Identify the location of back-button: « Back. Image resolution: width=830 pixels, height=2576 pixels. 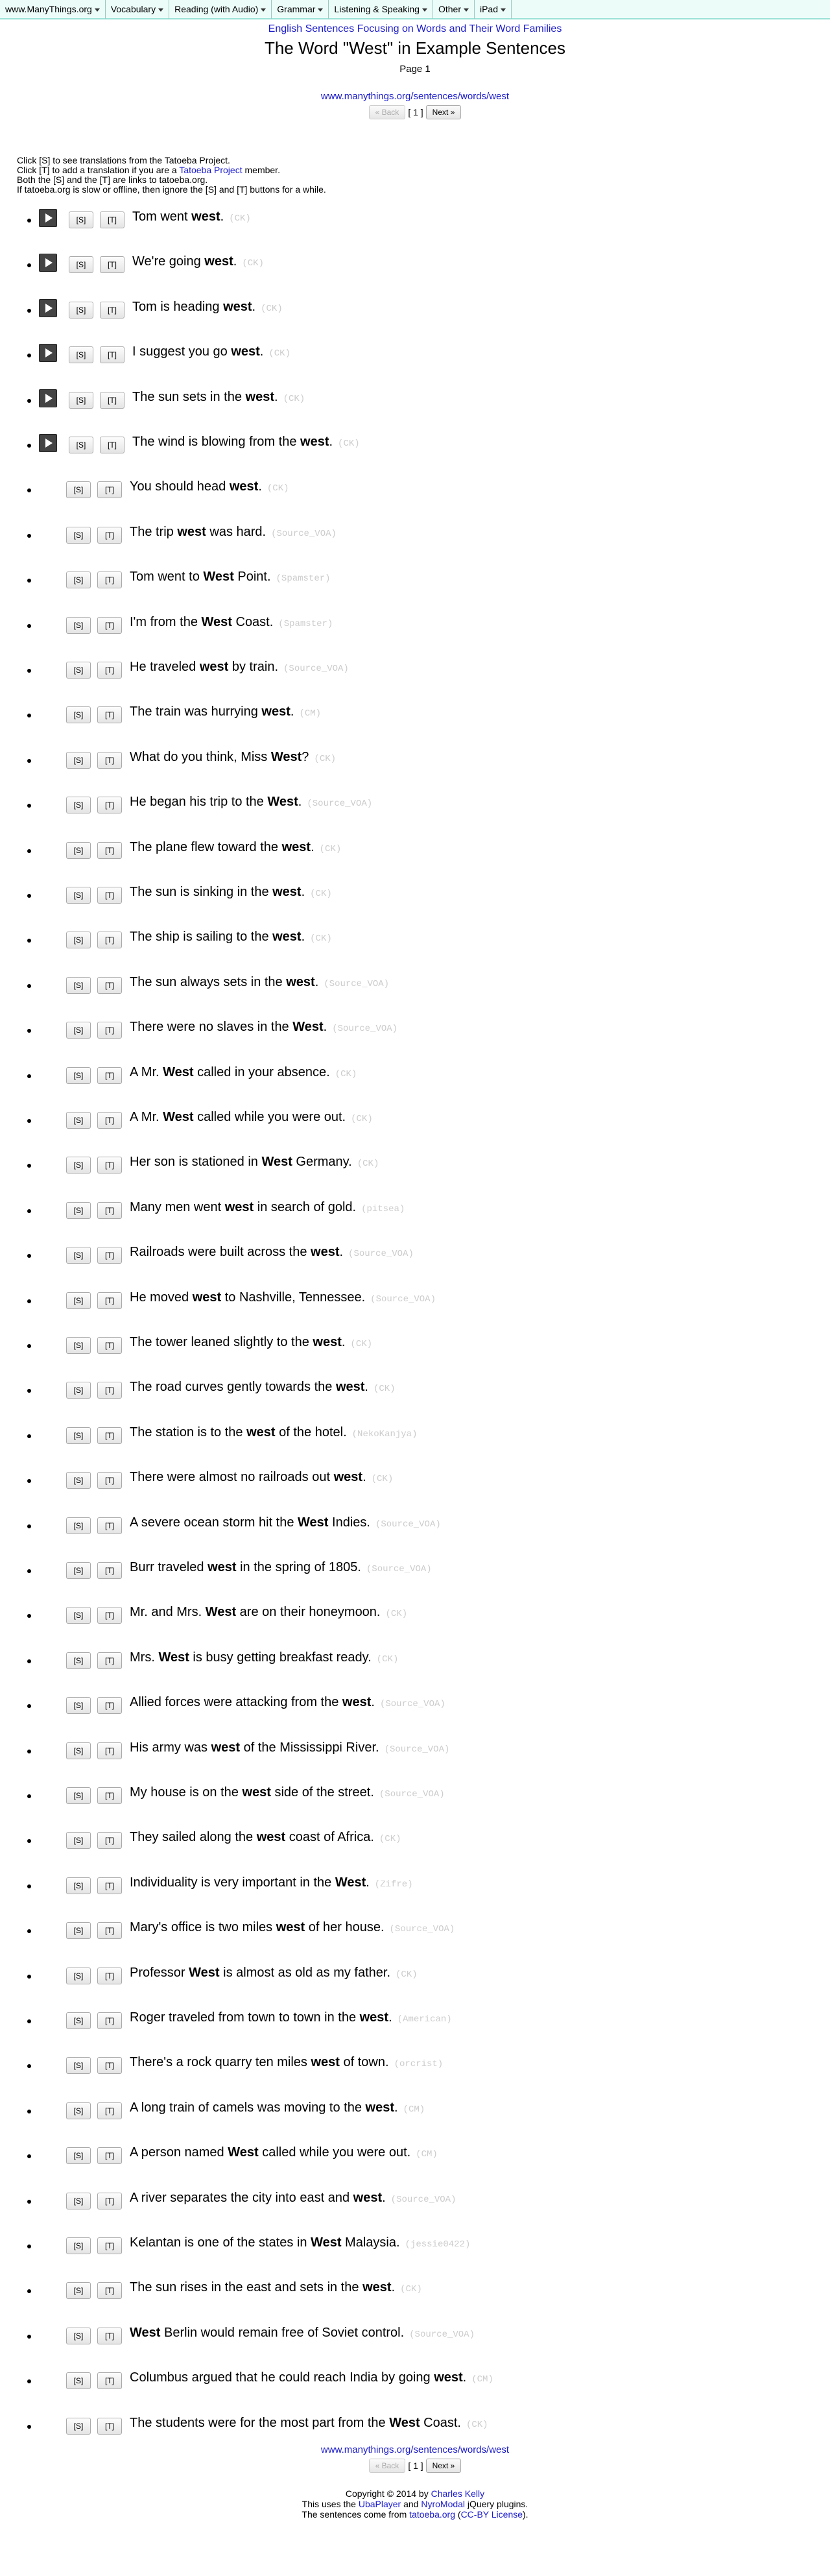
(387, 112).